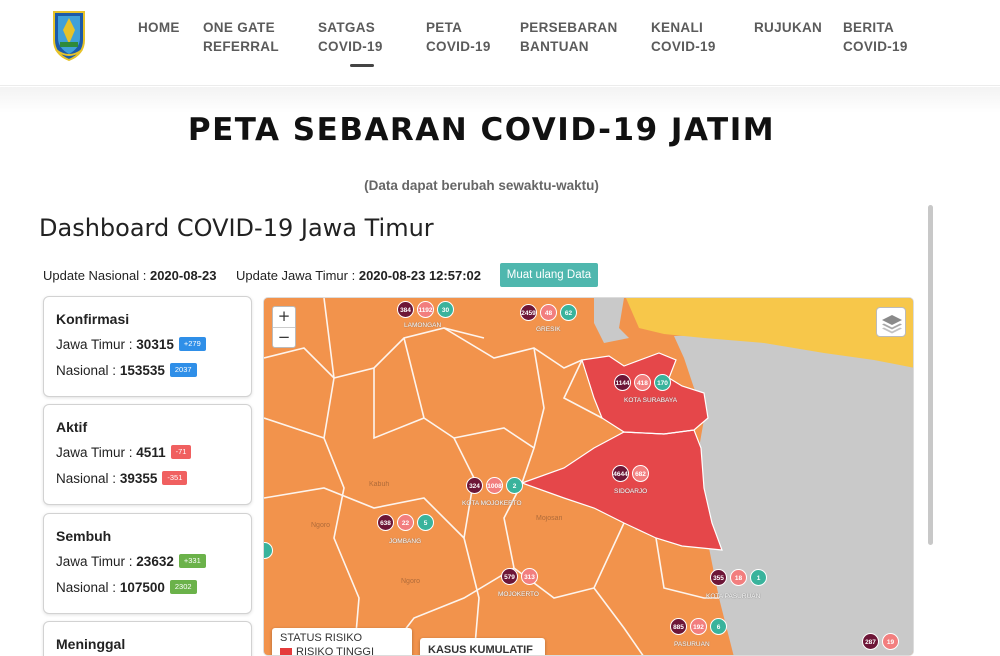  What do you see at coordinates (425, 309) in the screenshot?
I see `marker-active: 1192` at bounding box center [425, 309].